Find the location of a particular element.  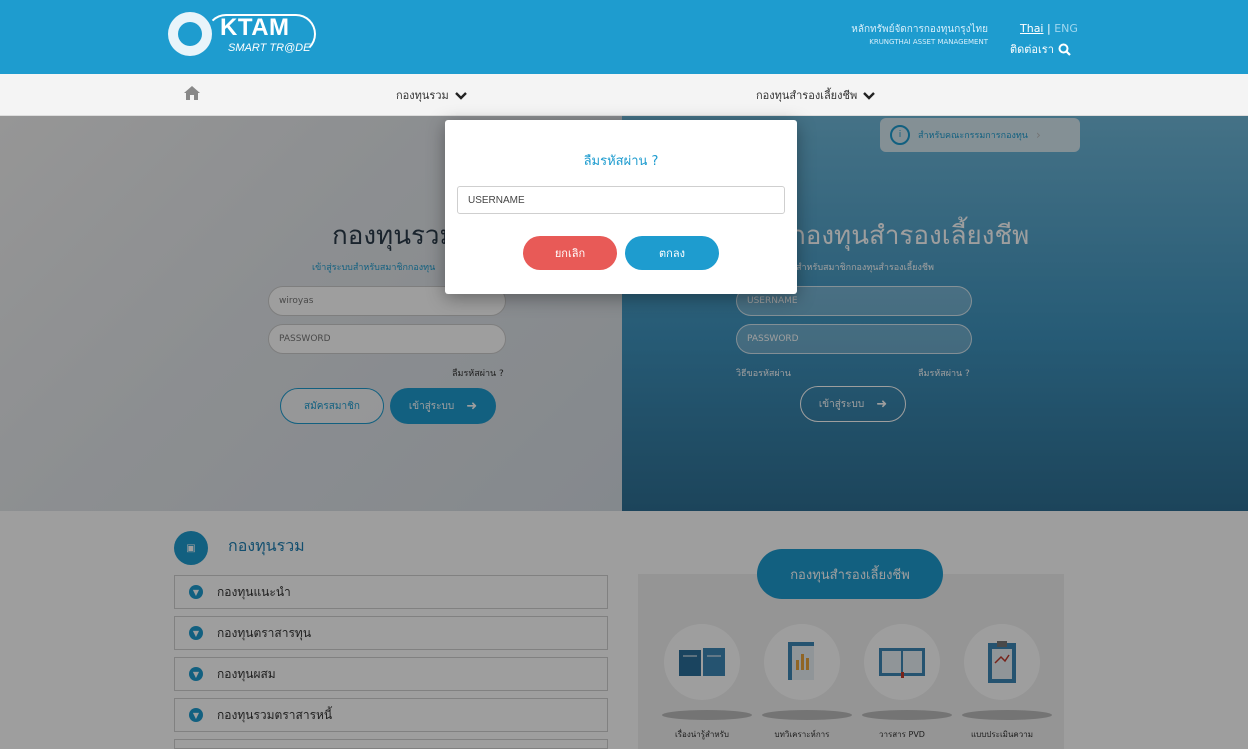

ktam-logo: KTAM SMART TR@DE is located at coordinates (243, 37).